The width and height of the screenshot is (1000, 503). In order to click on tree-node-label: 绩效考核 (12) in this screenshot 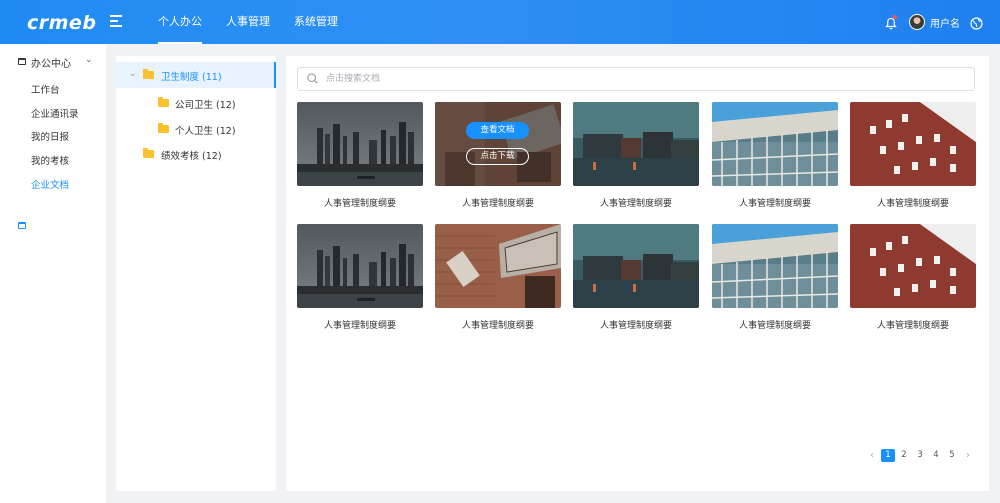, I will do `click(191, 156)`.